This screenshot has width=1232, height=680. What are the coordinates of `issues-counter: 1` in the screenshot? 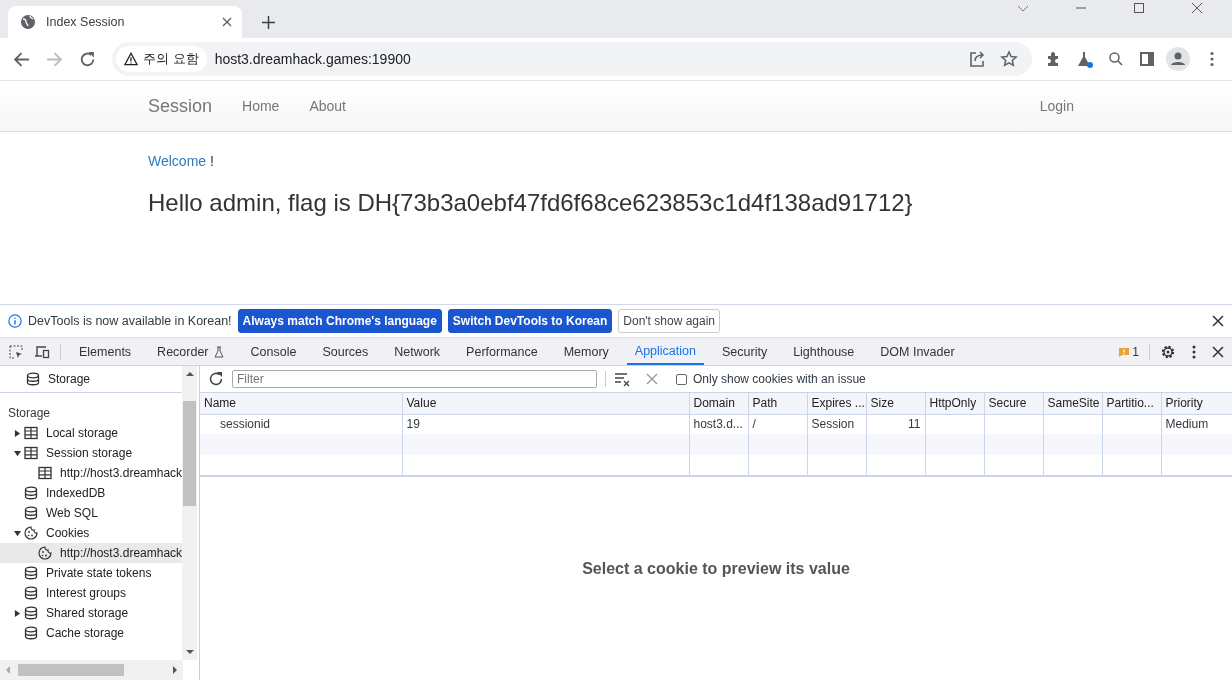 It's located at (1129, 351).